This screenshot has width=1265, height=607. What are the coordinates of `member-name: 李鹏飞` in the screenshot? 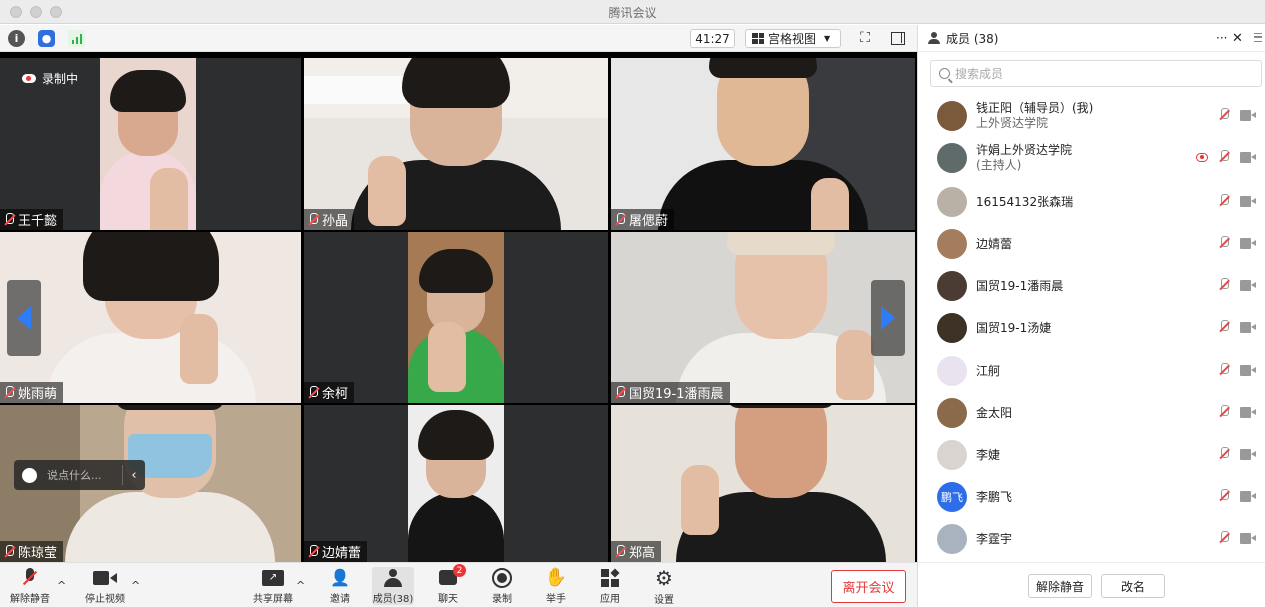 It's located at (994, 496).